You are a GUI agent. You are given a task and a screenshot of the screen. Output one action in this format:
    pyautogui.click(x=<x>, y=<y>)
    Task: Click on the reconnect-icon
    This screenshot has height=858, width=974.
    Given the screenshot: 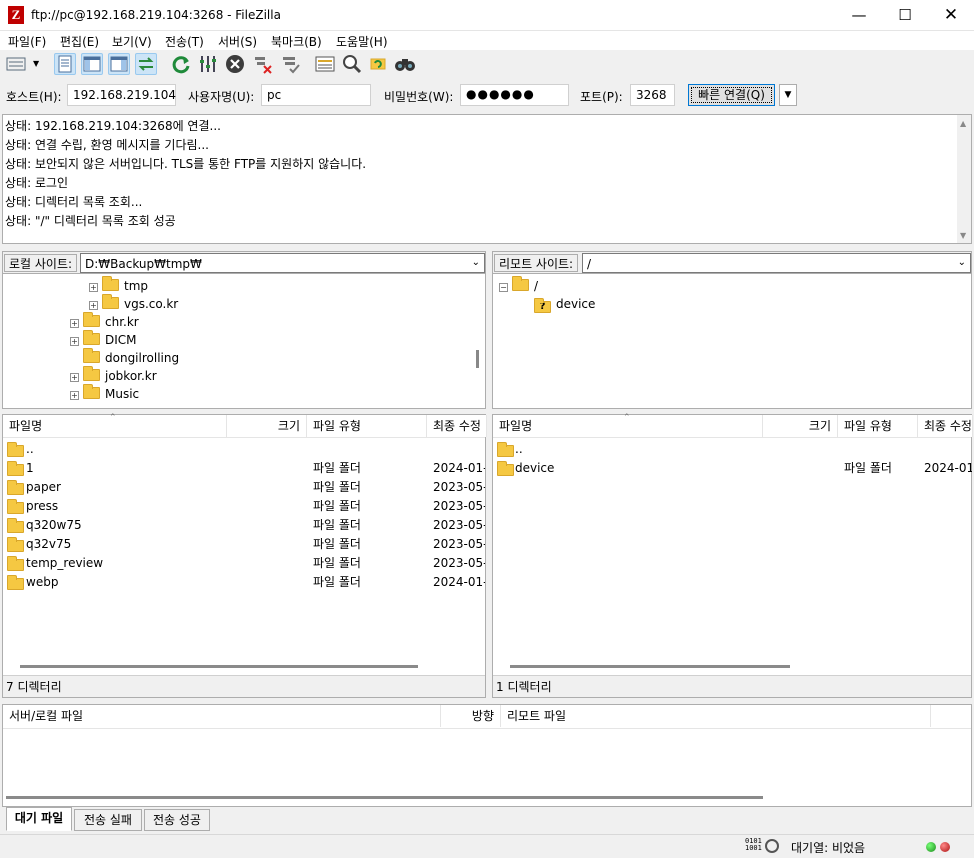 What is the action you would take?
    pyautogui.click(x=291, y=64)
    